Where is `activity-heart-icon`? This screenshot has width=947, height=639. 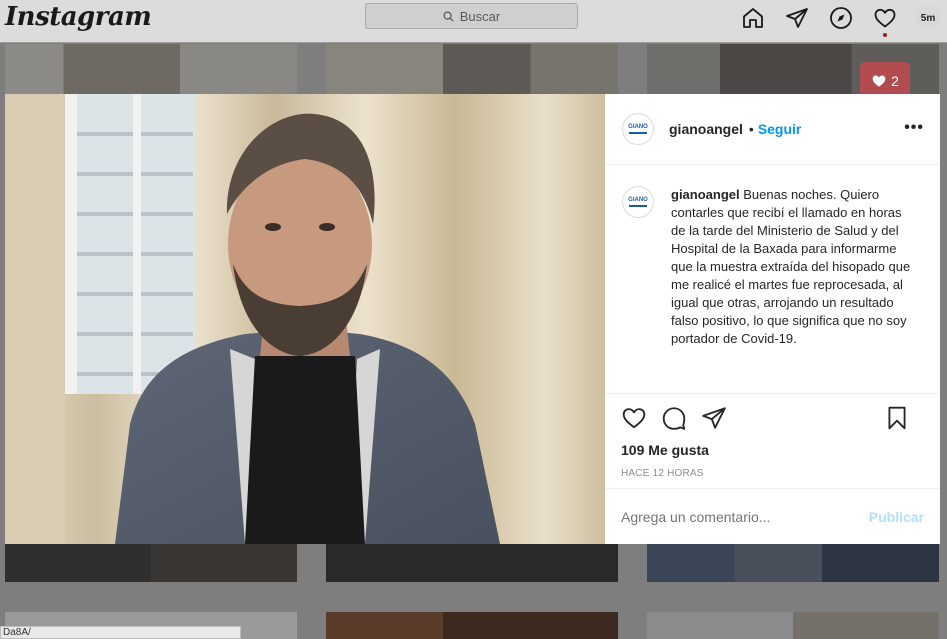 activity-heart-icon is located at coordinates (885, 21).